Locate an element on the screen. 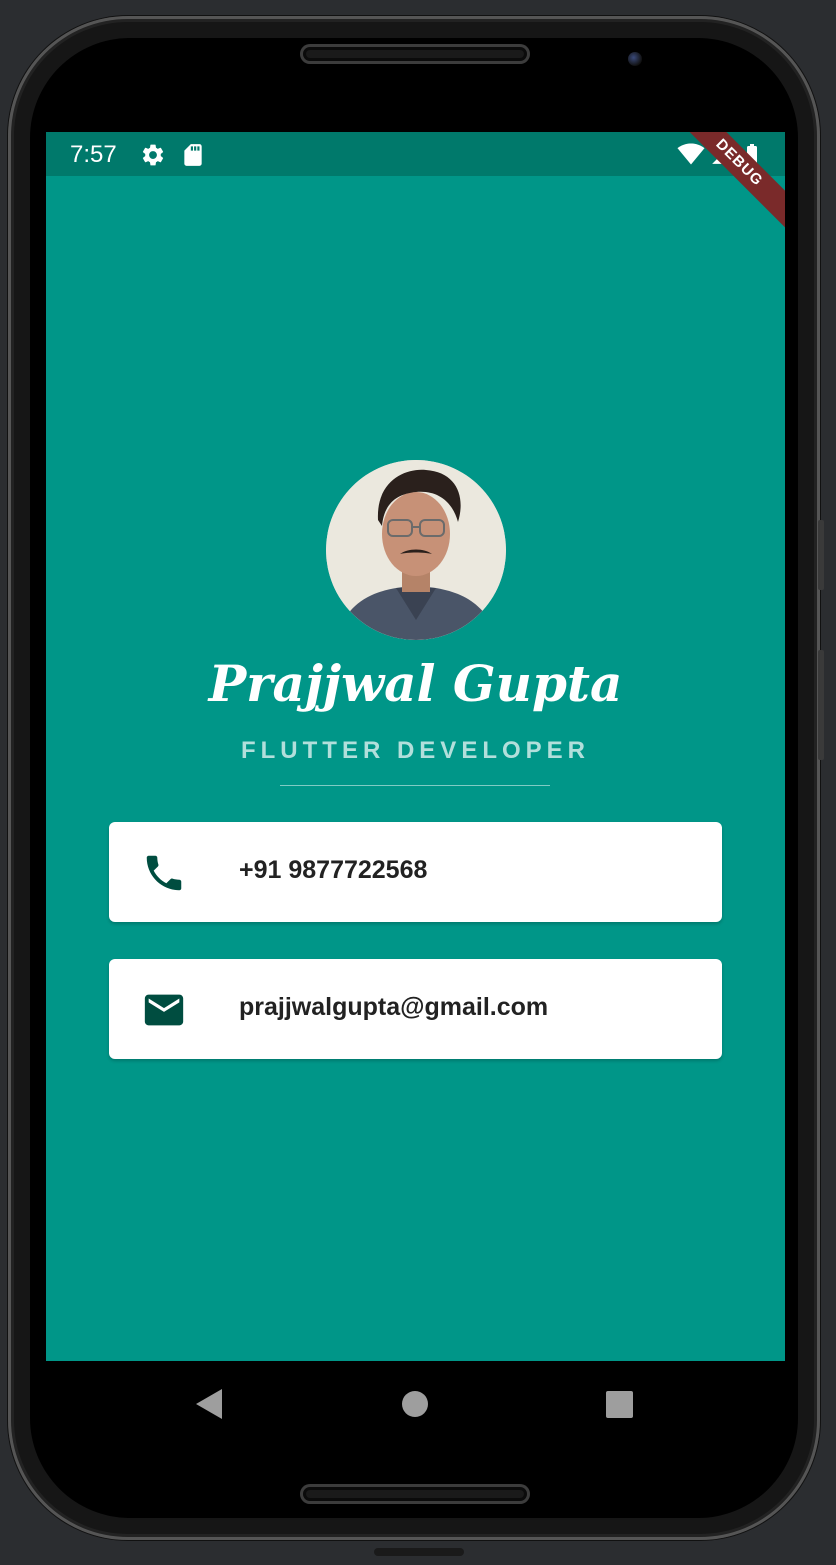 This screenshot has width=836, height=1565. recents-icon is located at coordinates (619, 1404).